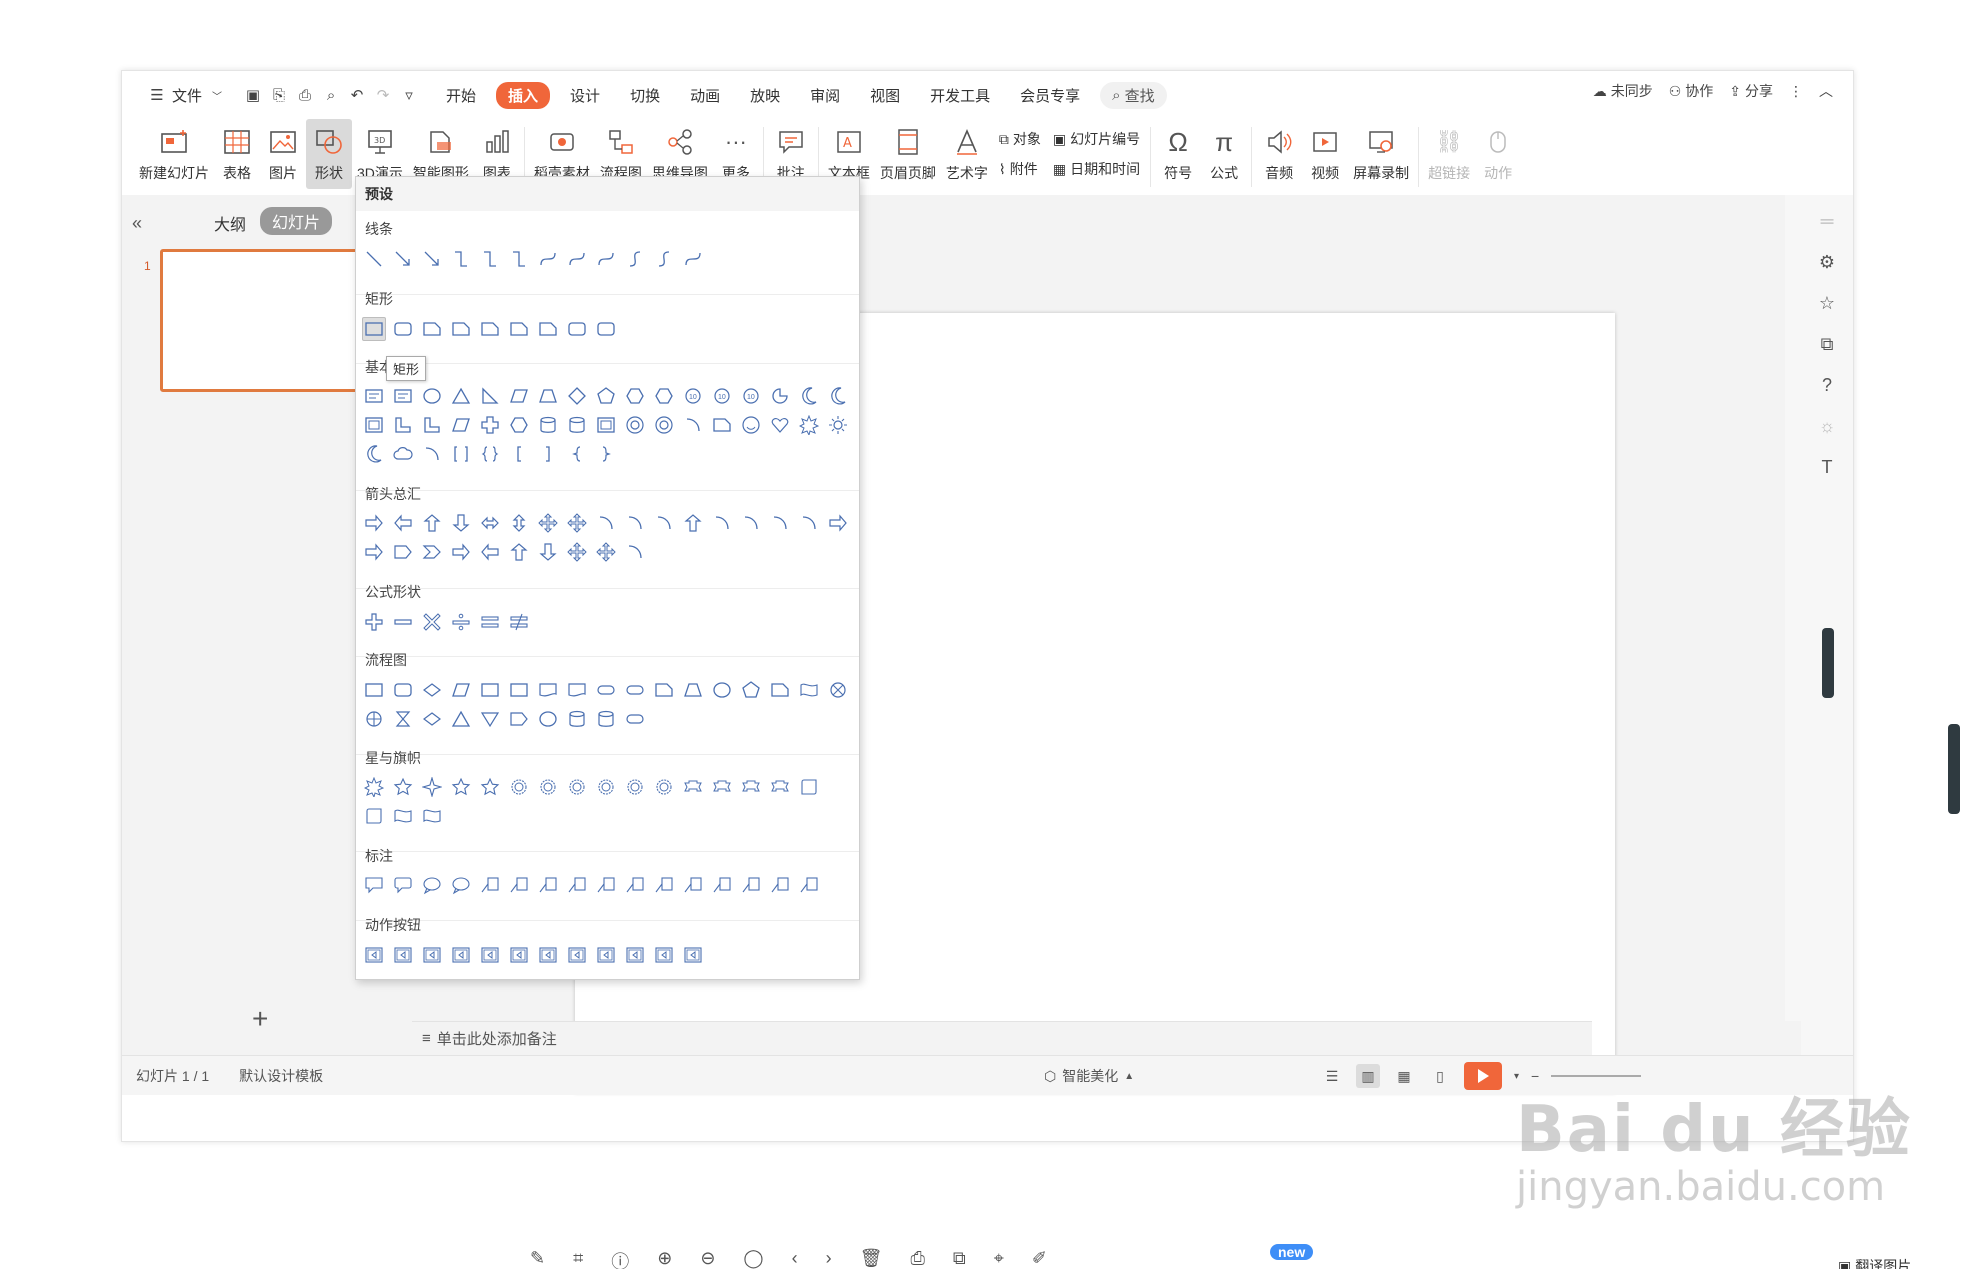  What do you see at coordinates (432, 622) in the screenshot?
I see `shape-option-mult` at bounding box center [432, 622].